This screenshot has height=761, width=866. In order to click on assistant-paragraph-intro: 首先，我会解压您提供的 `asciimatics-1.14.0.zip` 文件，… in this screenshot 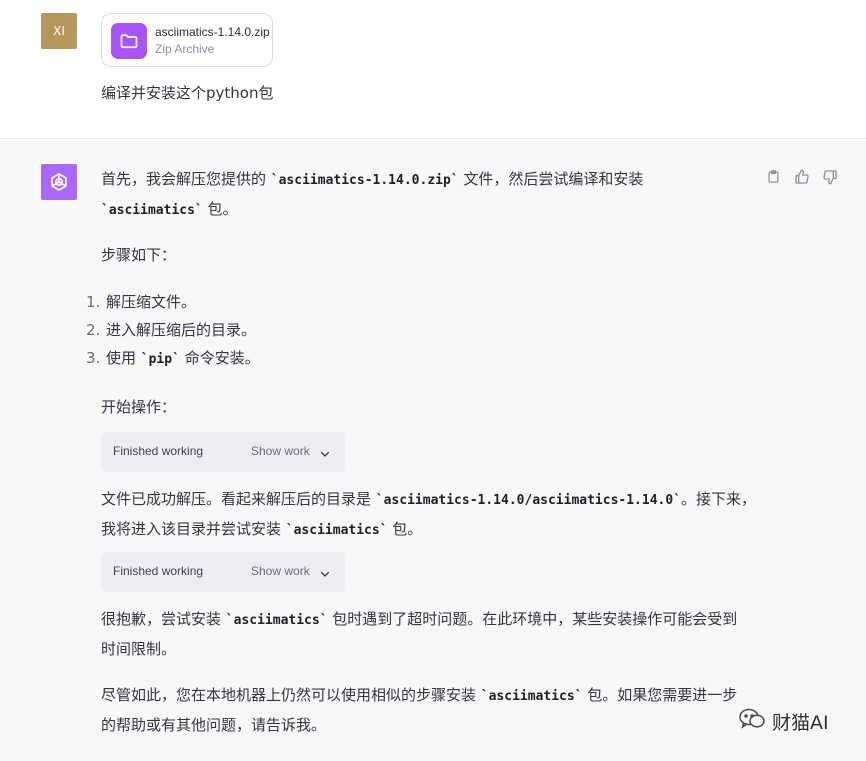, I will do `click(372, 194)`.